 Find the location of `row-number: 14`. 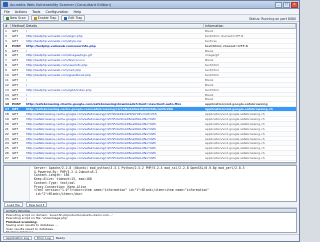

row-number: 14 is located at coordinates (7, 94).